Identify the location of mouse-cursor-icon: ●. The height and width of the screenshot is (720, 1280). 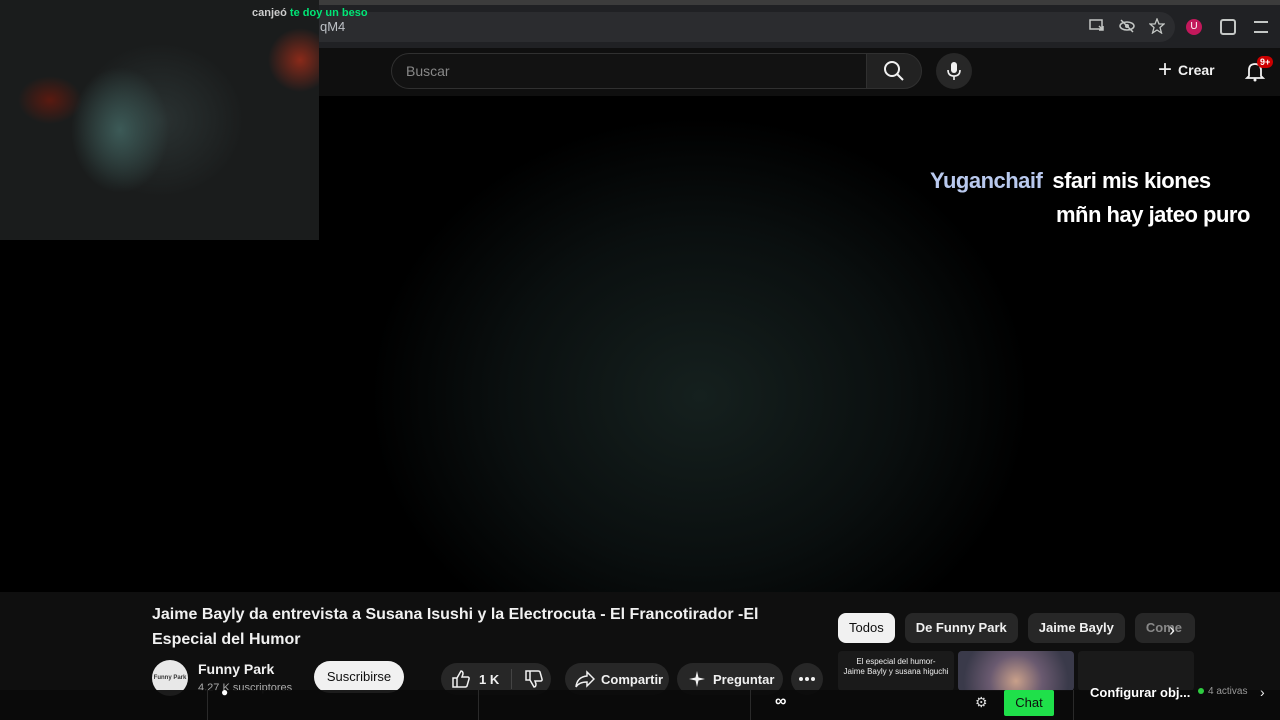
(225, 692).